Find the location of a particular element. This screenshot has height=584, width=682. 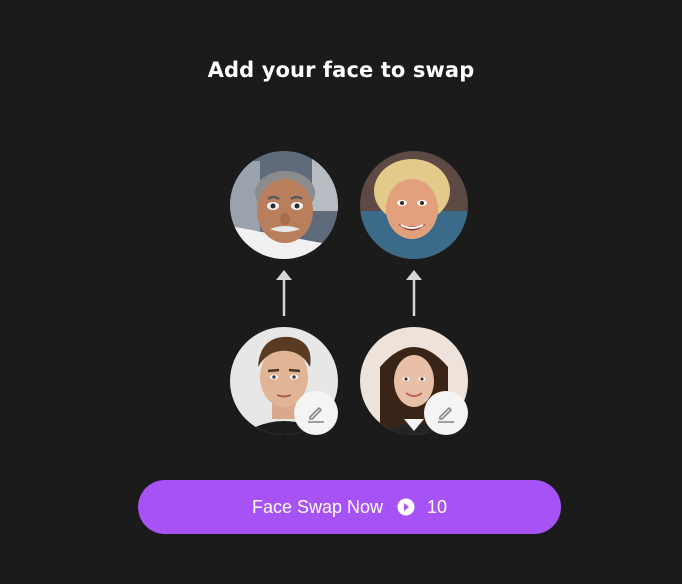

coin-icon is located at coordinates (406, 507).